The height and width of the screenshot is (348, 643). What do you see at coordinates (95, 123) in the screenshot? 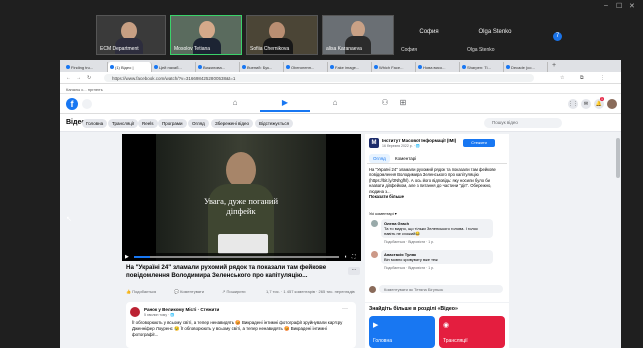
I see `pill-home: Головна` at bounding box center [95, 123].